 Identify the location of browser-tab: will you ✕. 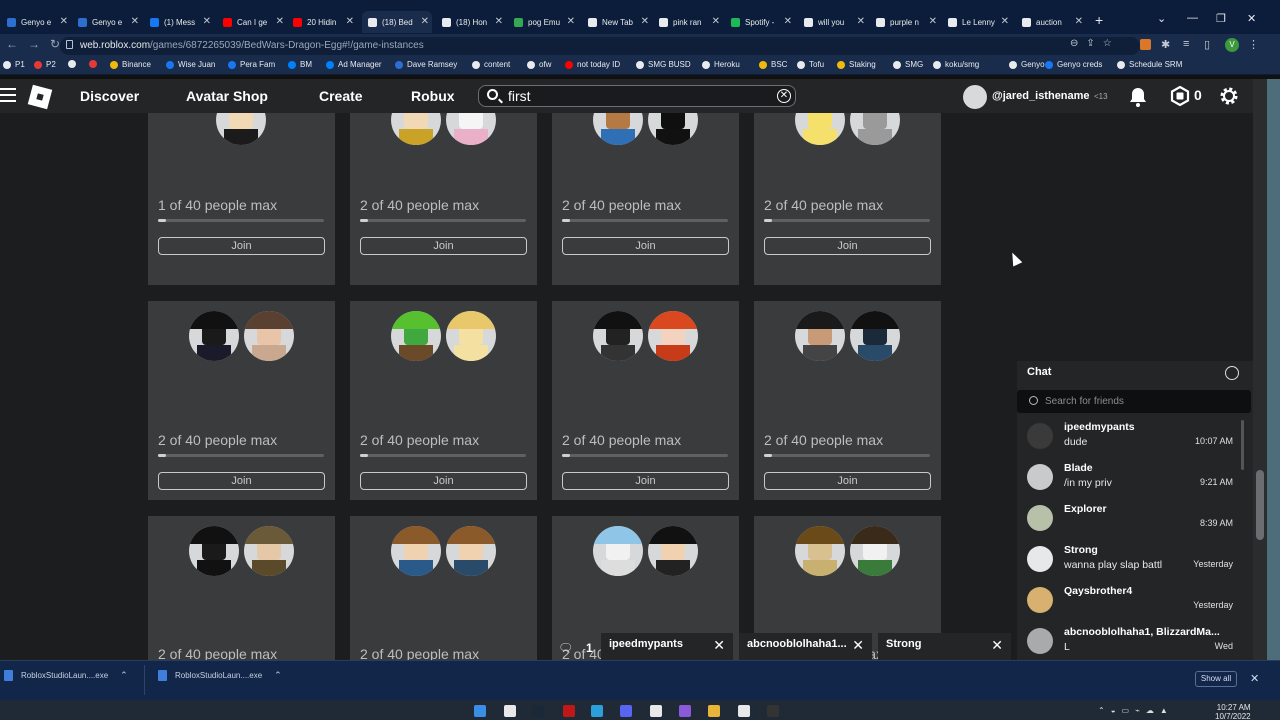
(833, 22).